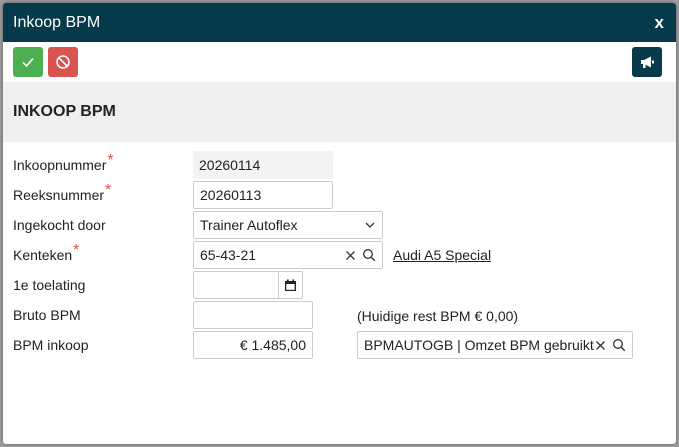 This screenshot has height=447, width=679. Describe the element at coordinates (479, 345) in the screenshot. I see `bpm-account-value: BPMAUTOGB | Omzet BPM gebruikt` at that location.